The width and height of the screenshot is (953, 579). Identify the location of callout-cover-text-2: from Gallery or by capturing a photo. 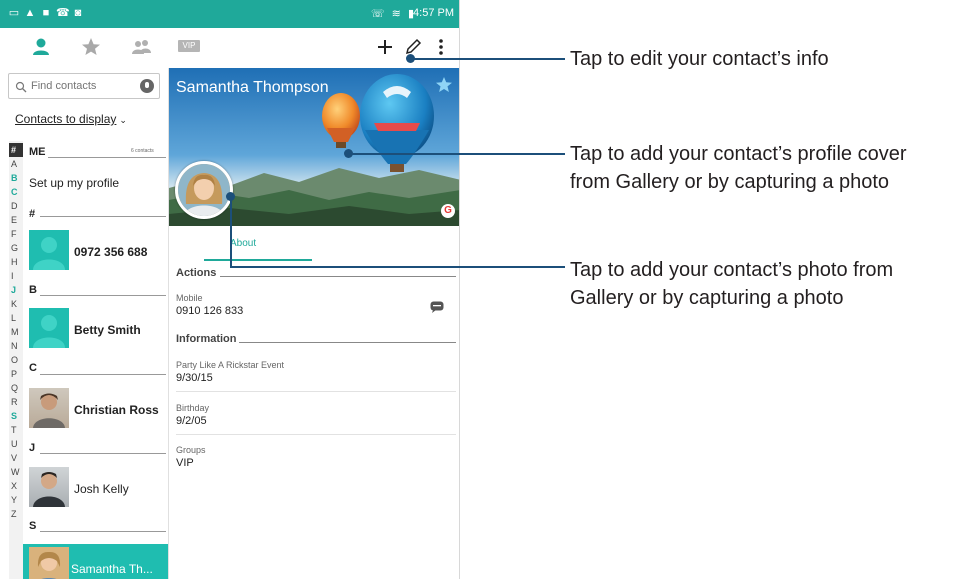
(730, 182).